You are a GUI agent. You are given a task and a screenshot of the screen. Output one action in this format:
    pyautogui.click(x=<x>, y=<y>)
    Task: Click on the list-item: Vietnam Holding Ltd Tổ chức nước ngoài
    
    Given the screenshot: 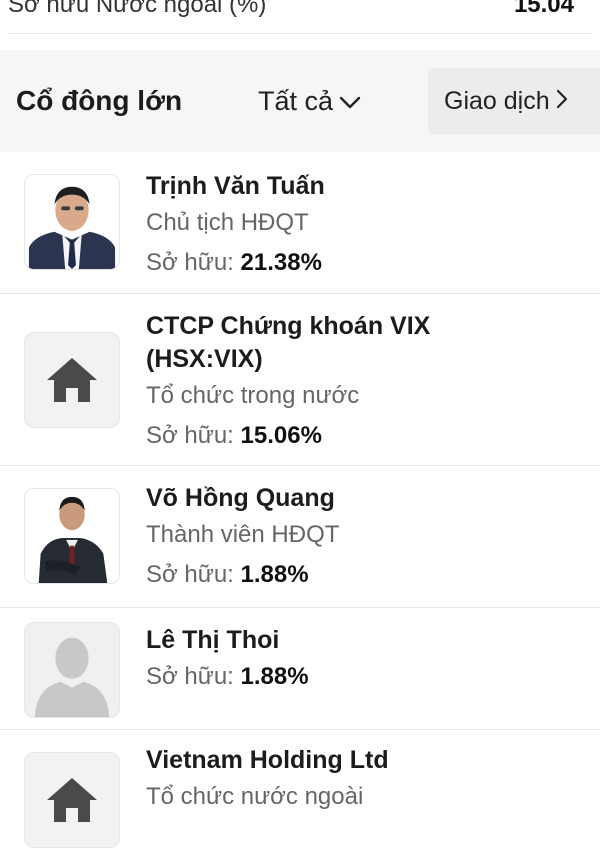 What is the action you would take?
    pyautogui.click(x=300, y=789)
    